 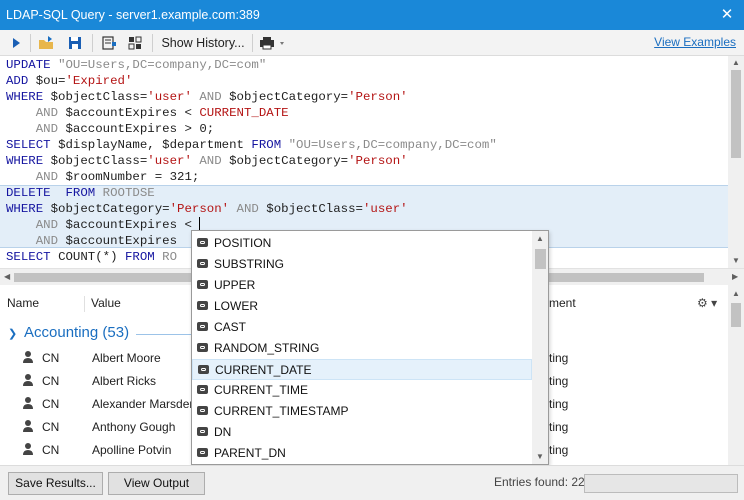 I want to click on code-token: "OU=Users,DC=company,DC=com", so click(x=392, y=145).